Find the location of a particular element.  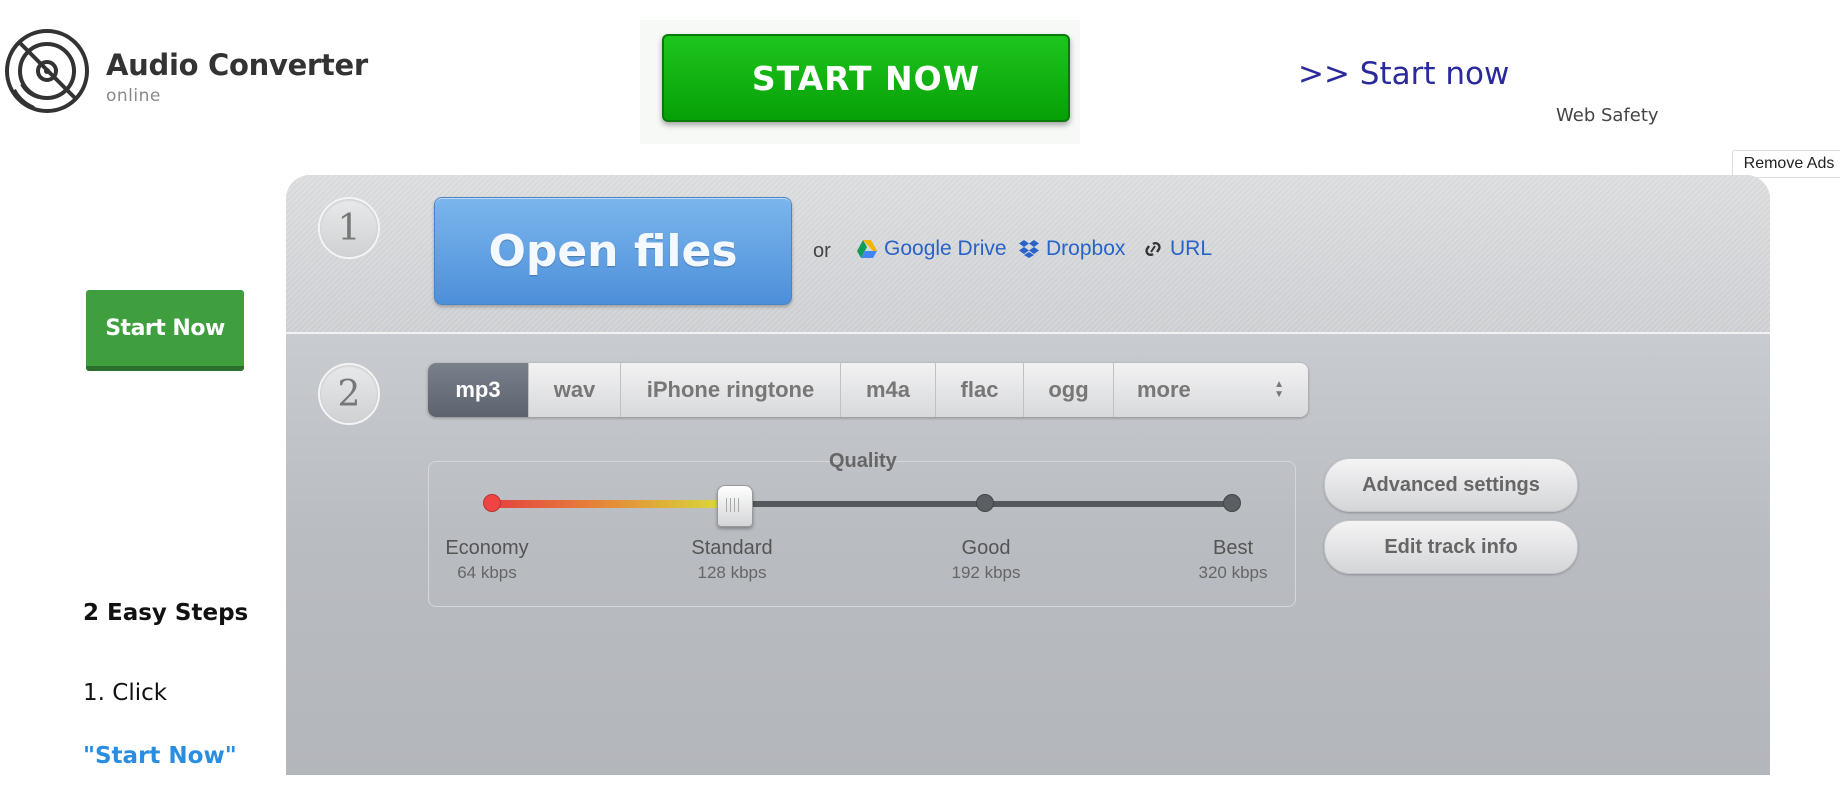

step1-start-now-link: "Start Now" is located at coordinates (160, 756).